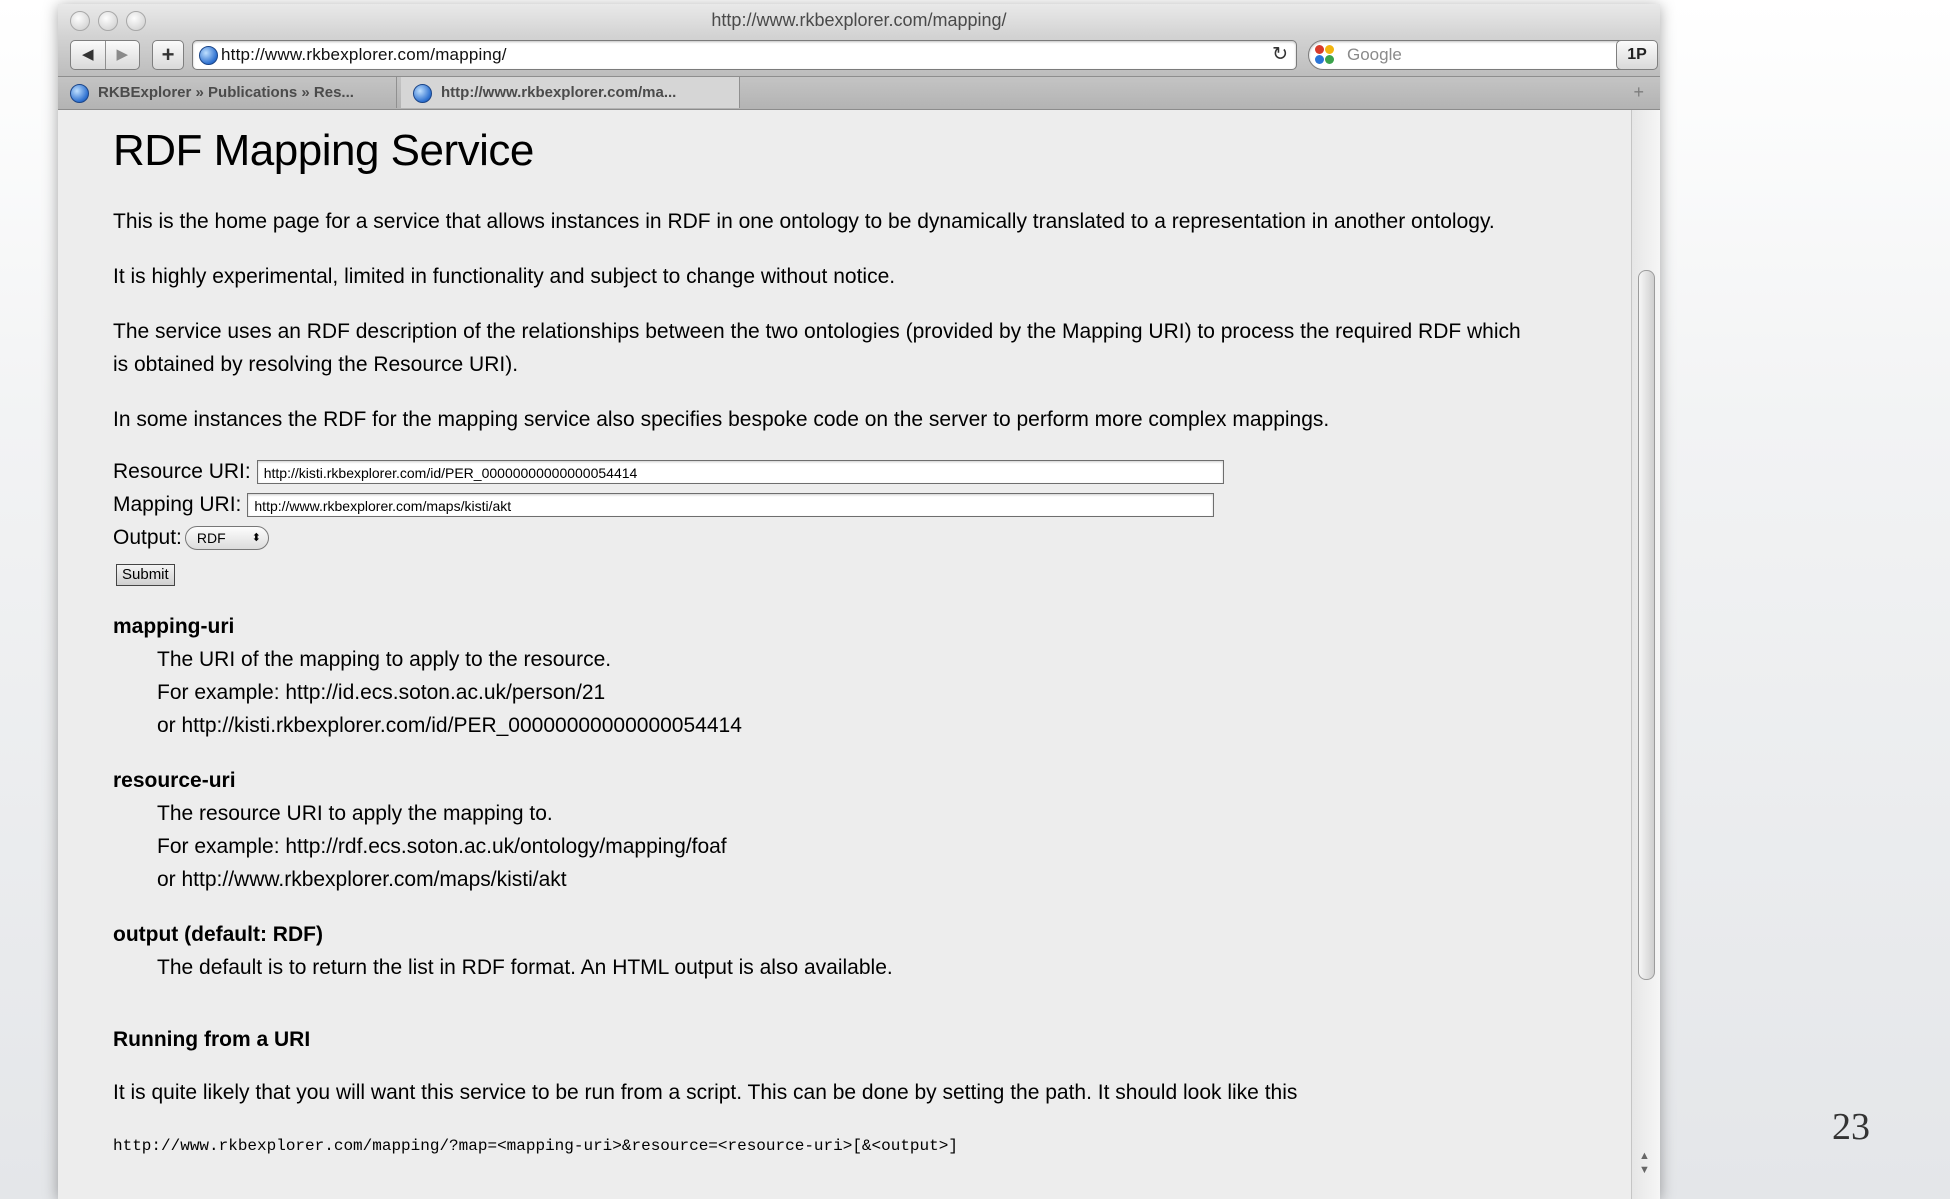  Describe the element at coordinates (1280, 55) in the screenshot. I see `reload-icon: ↻` at that location.